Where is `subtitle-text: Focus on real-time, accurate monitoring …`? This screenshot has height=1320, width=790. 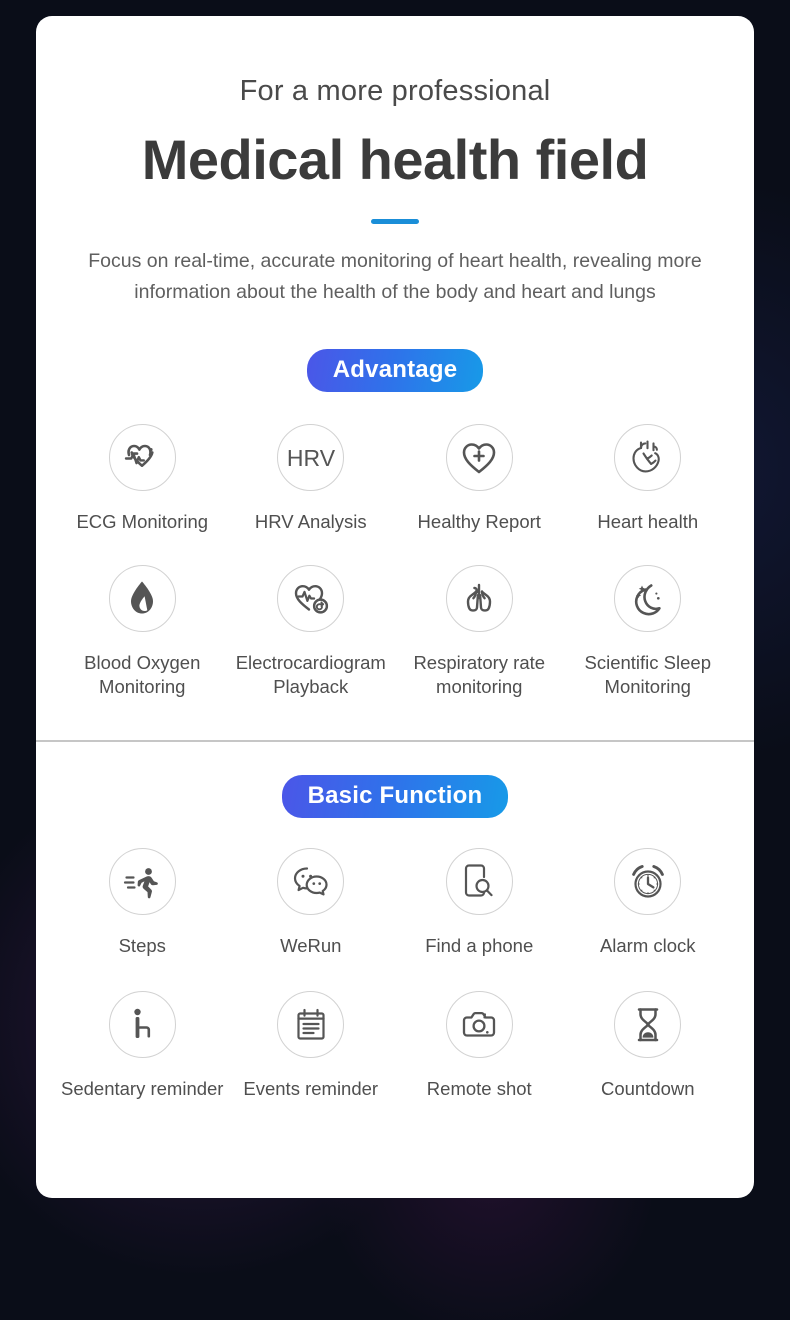
subtitle-text: Focus on real-time, accurate monitoring … is located at coordinates (395, 276).